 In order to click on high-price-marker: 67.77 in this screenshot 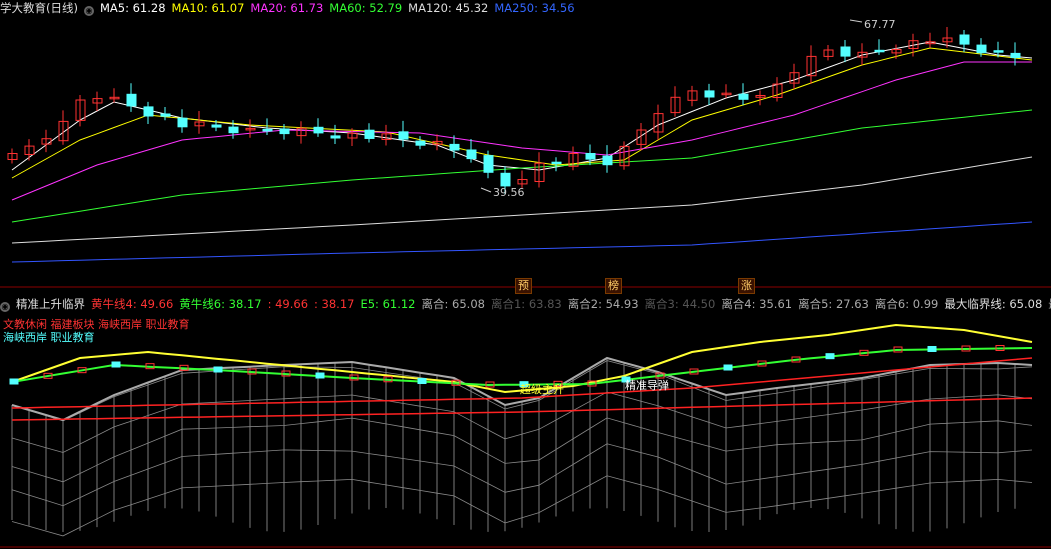, I will do `click(872, 24)`.